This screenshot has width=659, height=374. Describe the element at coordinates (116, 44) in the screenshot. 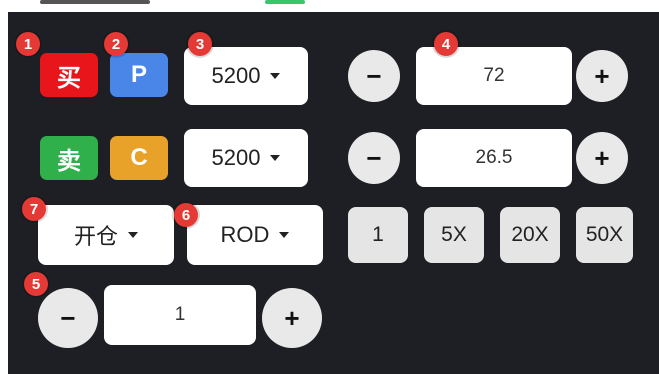

I see `callout-badge-2: 2` at that location.